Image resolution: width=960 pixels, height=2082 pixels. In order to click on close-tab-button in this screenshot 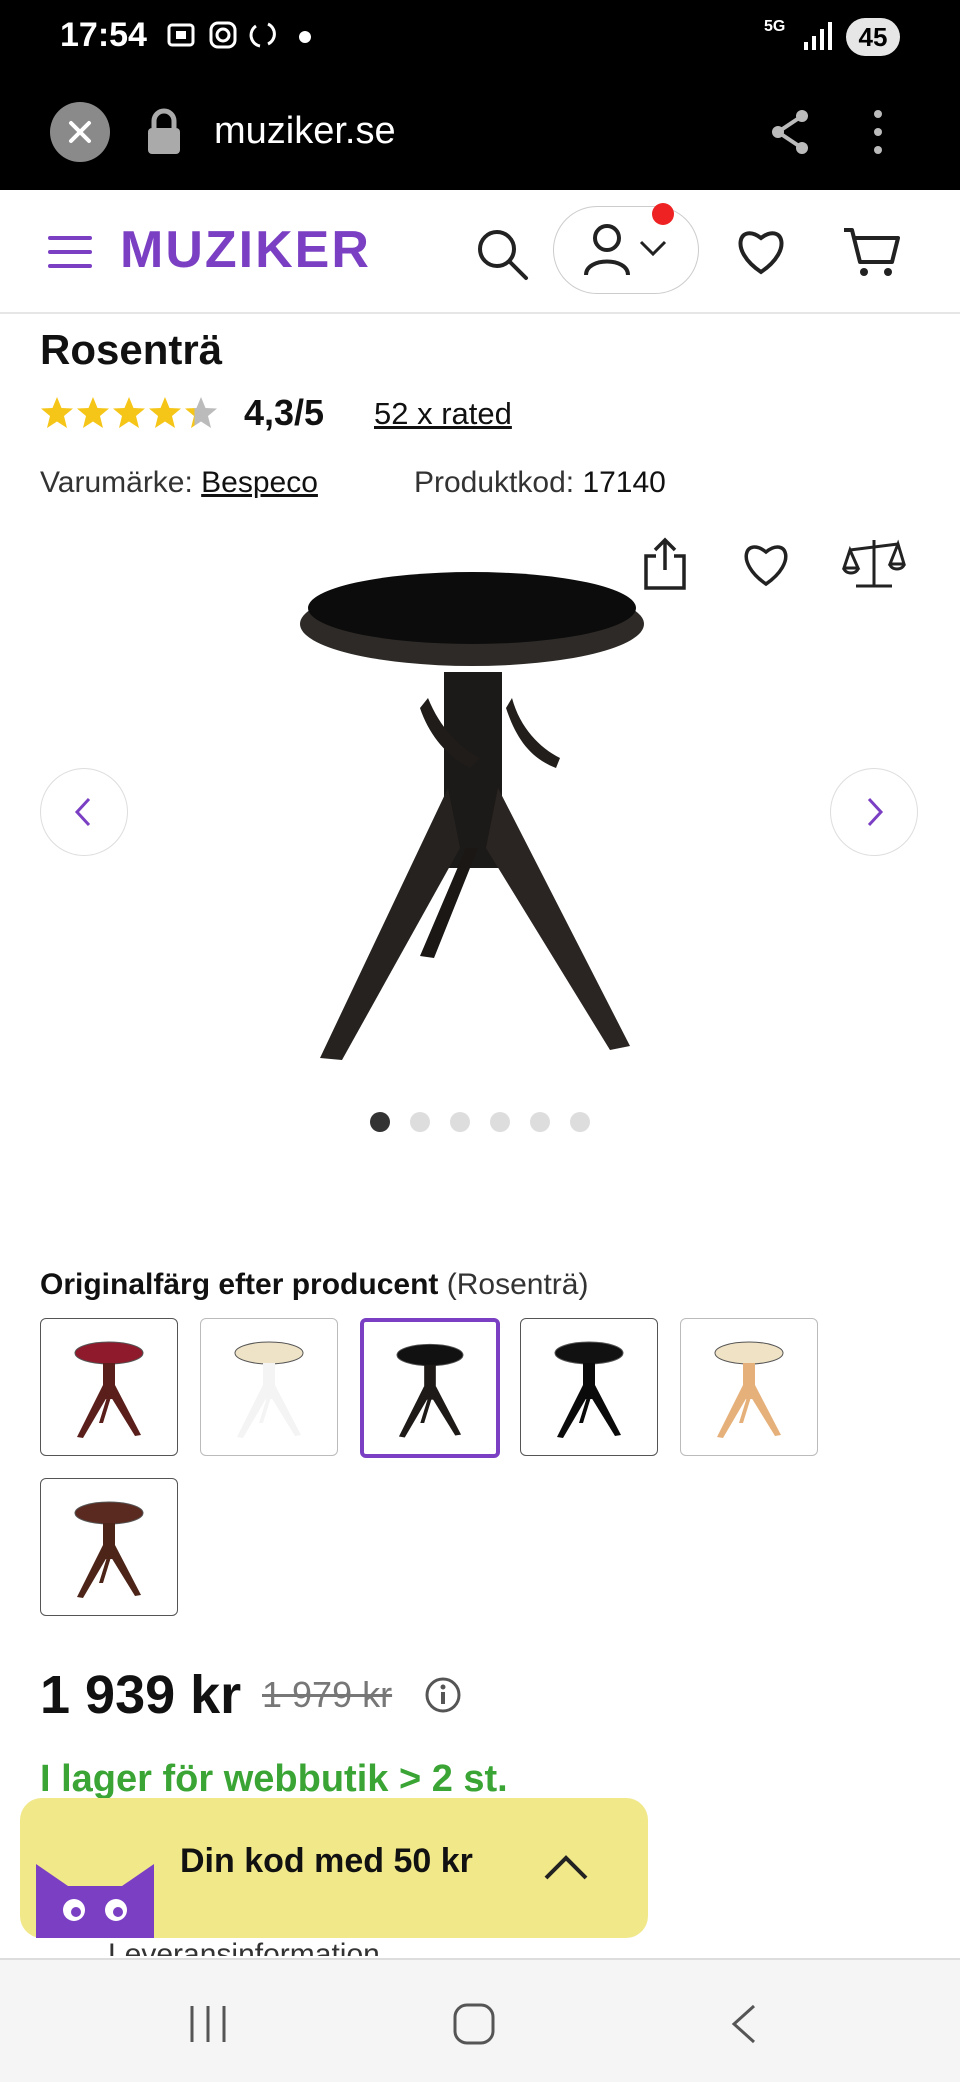, I will do `click(80, 132)`.